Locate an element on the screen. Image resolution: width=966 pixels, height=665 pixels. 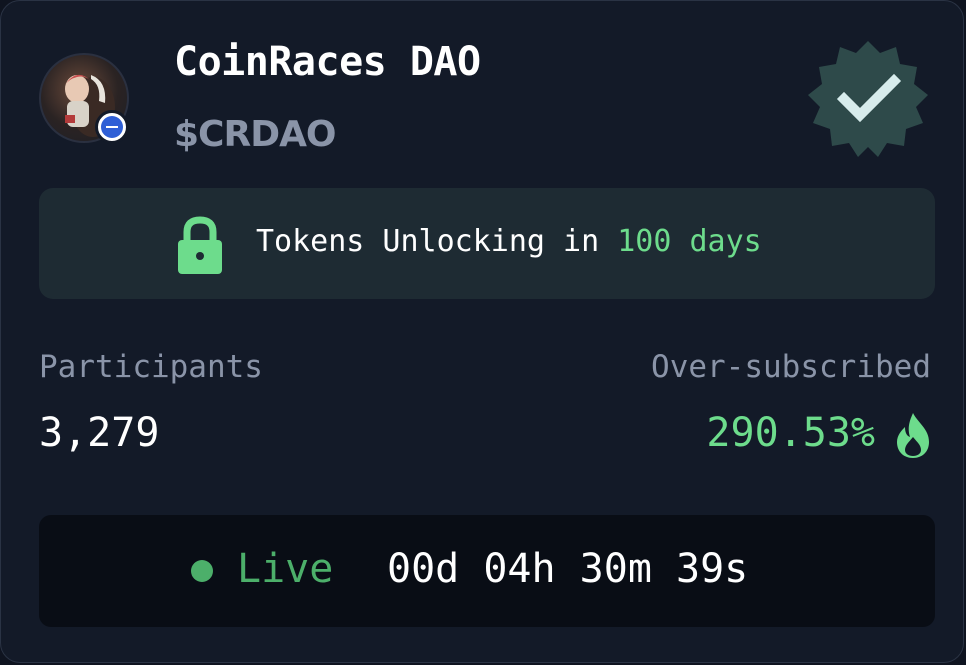
unlock-text: Tokens Unlocking in 100 days is located at coordinates (509, 241).